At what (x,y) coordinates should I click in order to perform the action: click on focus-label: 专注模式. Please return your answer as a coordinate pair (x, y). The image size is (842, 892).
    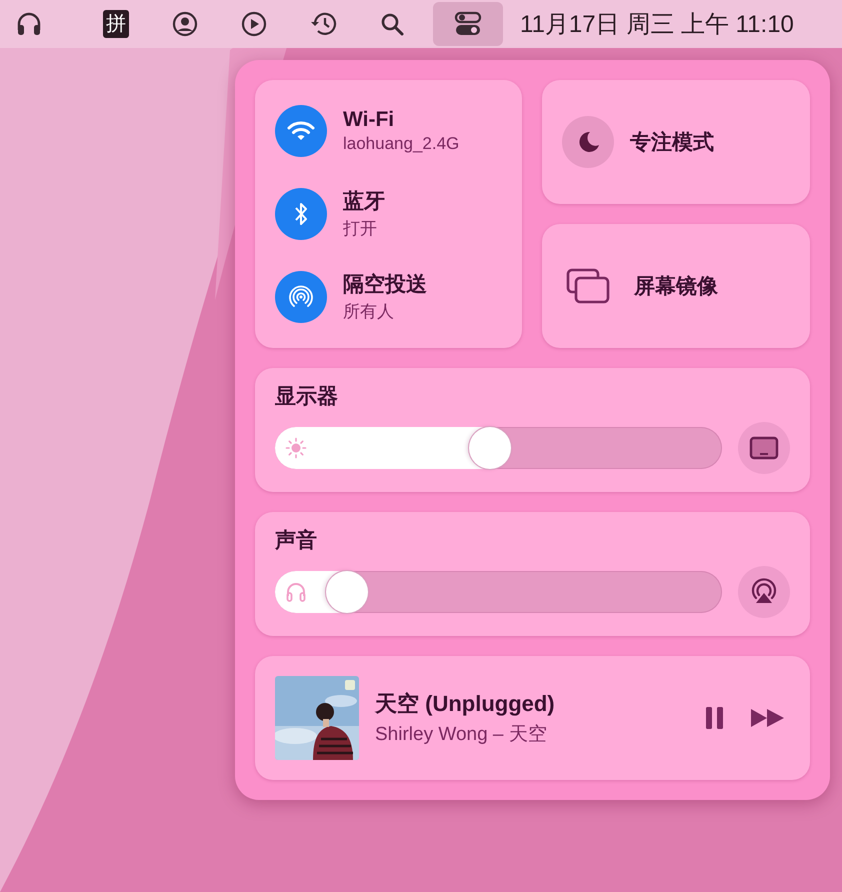
    Looking at the image, I should click on (672, 143).